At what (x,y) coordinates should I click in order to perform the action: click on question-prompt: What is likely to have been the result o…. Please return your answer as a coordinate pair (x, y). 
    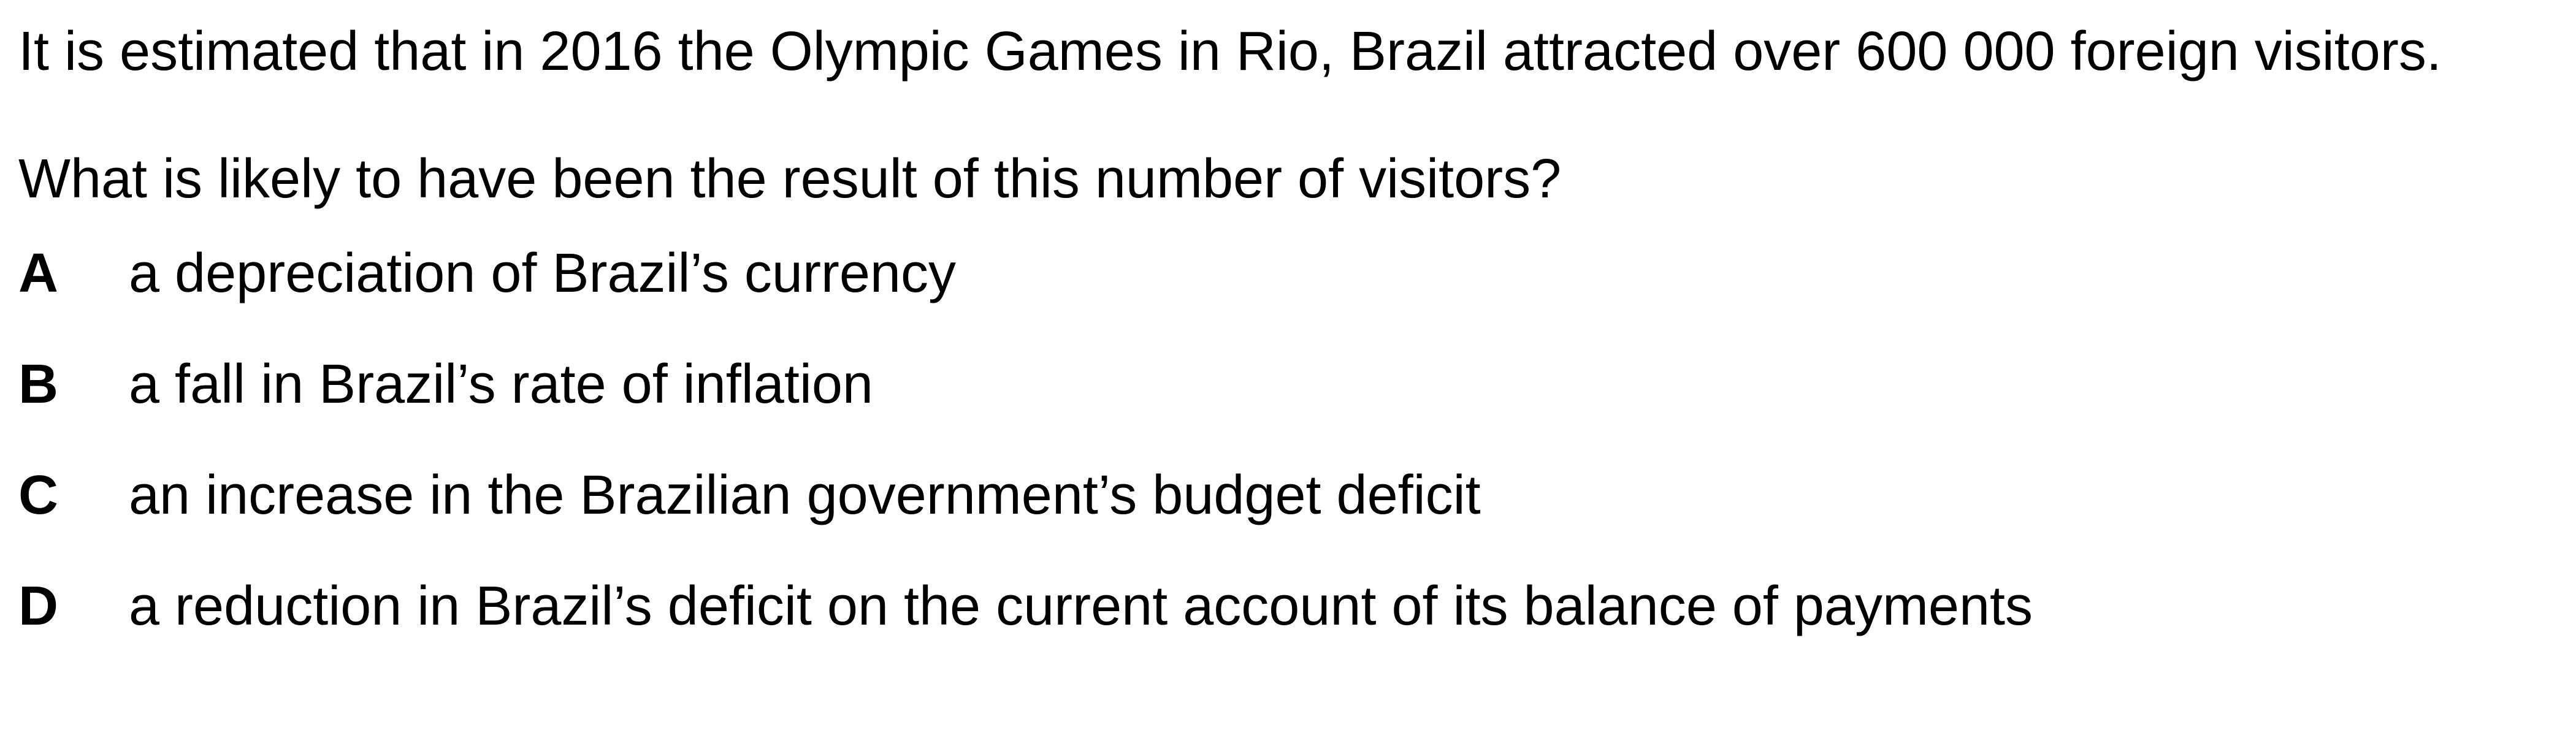
    Looking at the image, I should click on (790, 179).